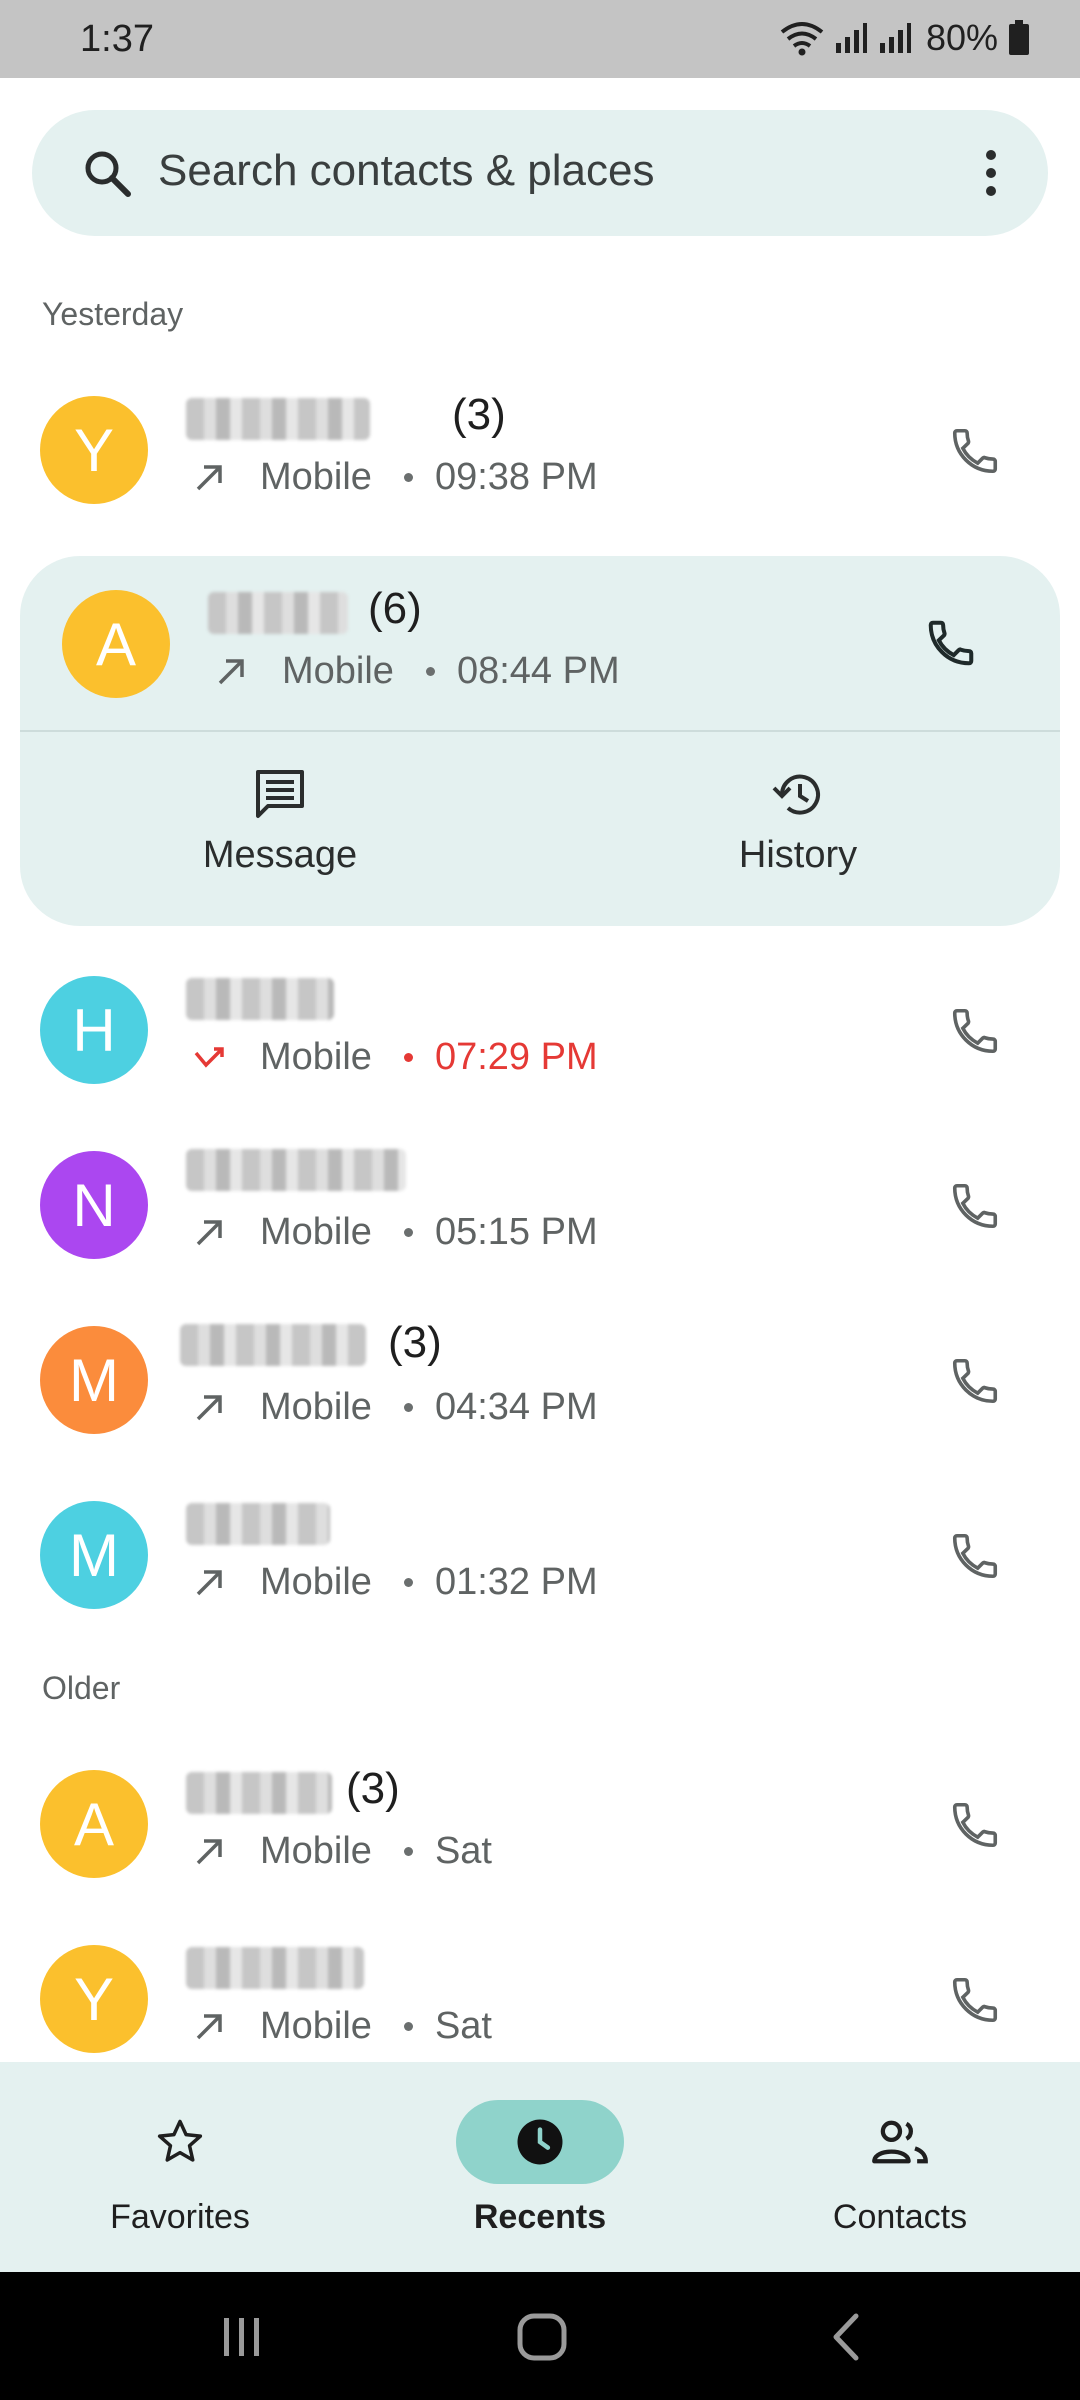  I want to click on nav-favorites: Favorites, so click(180, 2168).